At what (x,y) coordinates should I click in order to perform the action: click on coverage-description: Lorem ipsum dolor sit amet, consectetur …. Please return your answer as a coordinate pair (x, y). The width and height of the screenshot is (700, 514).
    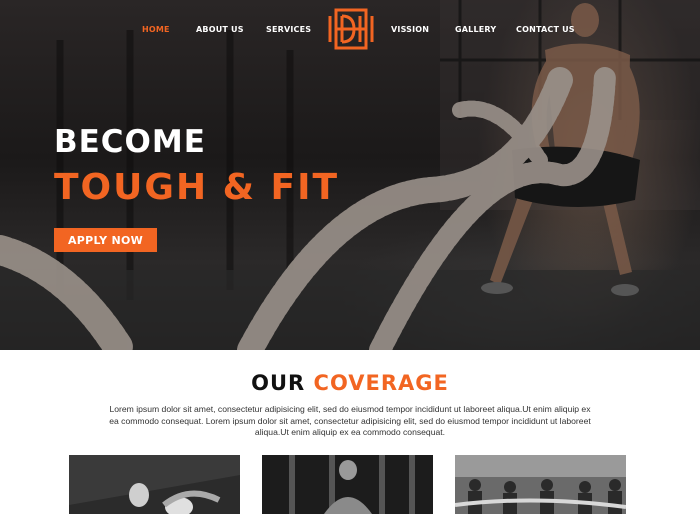
    Looking at the image, I should click on (350, 420).